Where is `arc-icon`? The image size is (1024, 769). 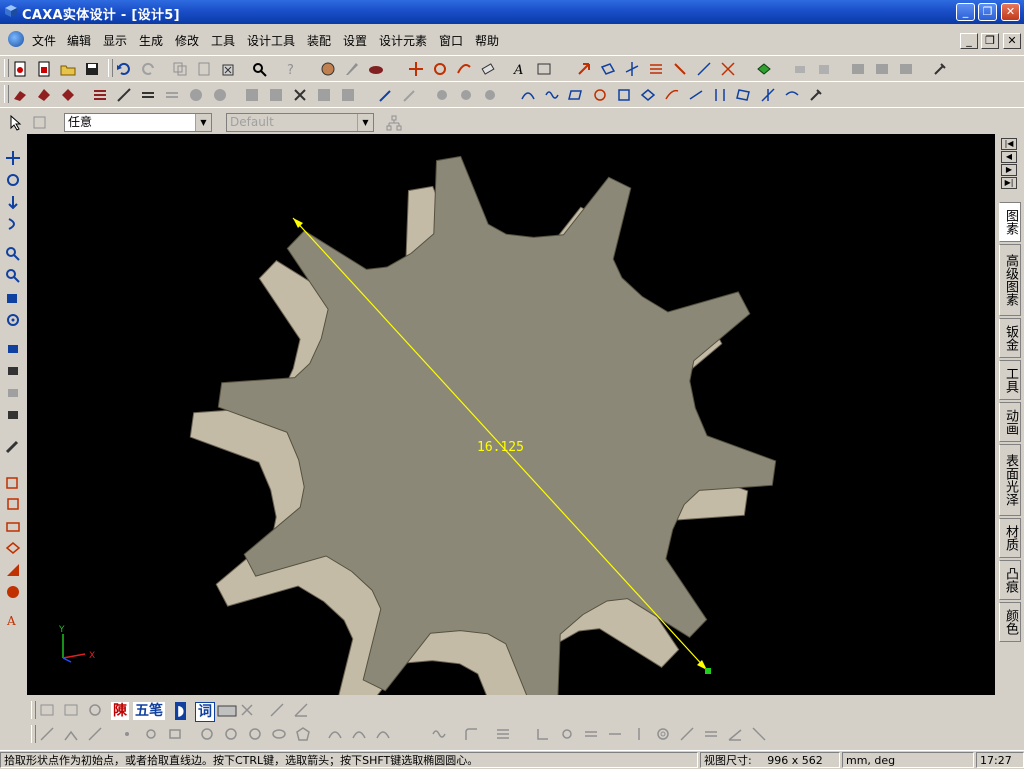 arc-icon is located at coordinates (335, 734).